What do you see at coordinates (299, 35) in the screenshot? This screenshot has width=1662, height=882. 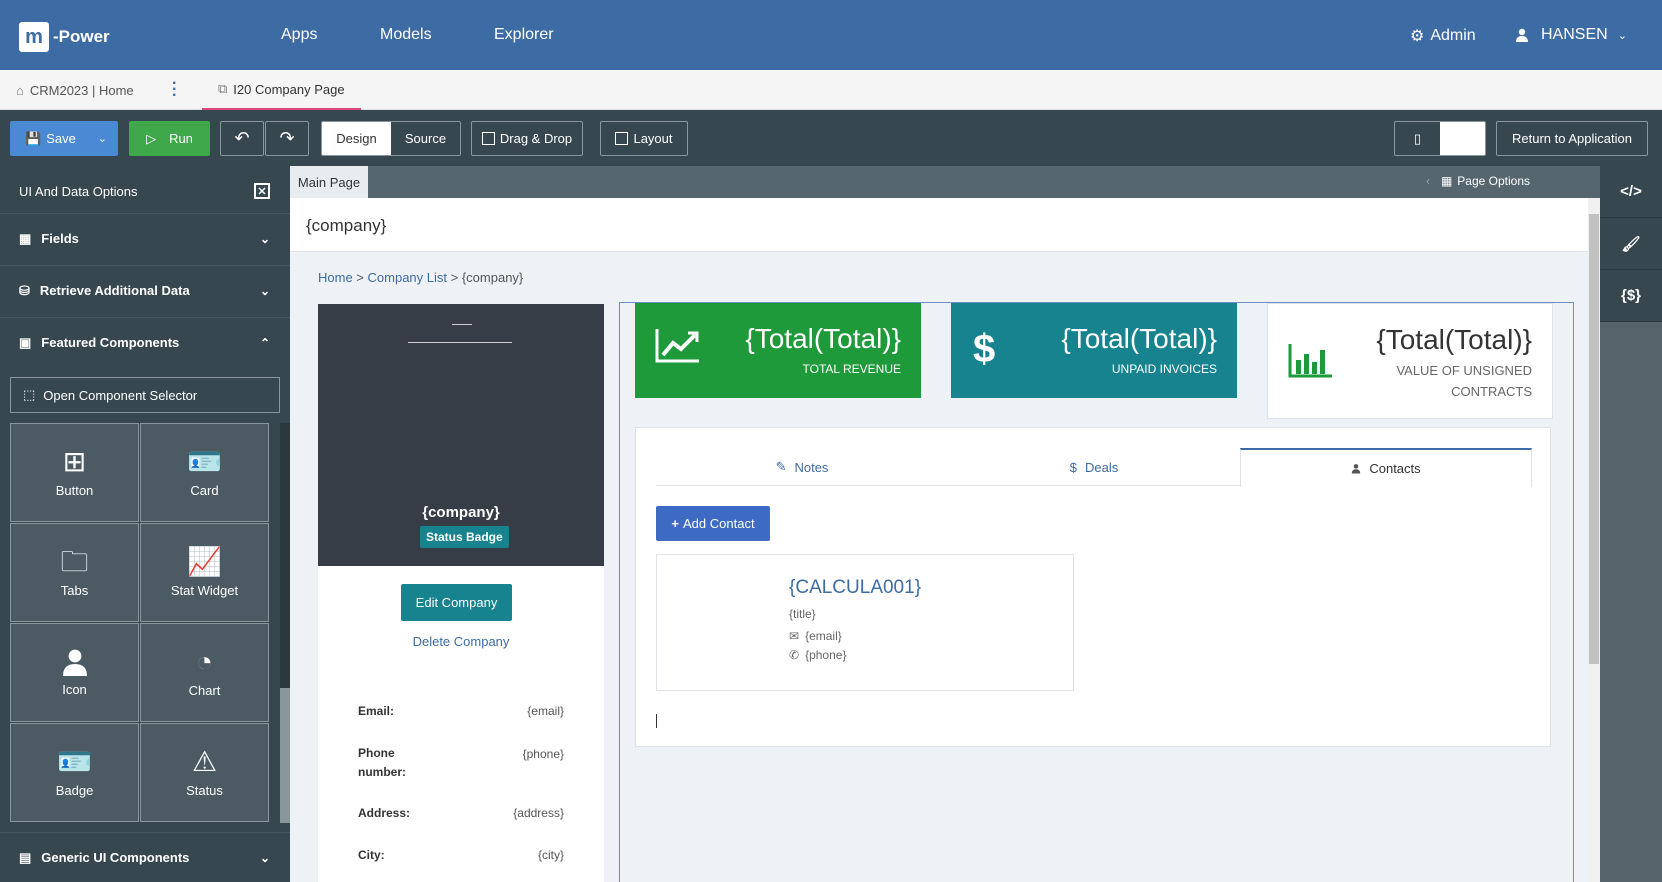 I see `nav-apps: Apps` at bounding box center [299, 35].